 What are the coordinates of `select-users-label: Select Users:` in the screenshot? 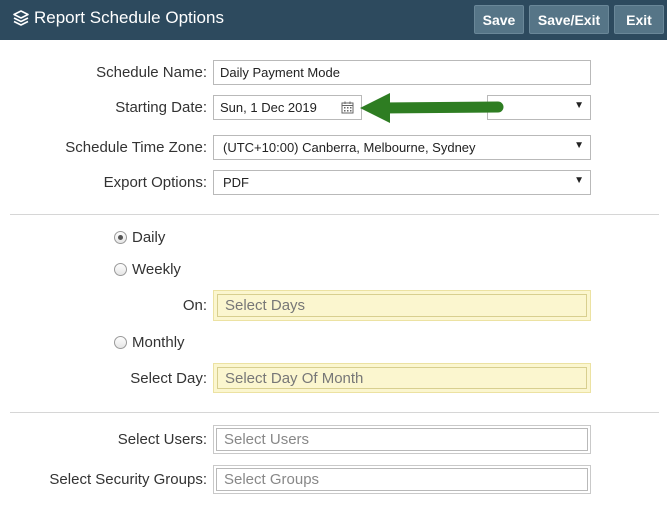 It's located at (162, 439).